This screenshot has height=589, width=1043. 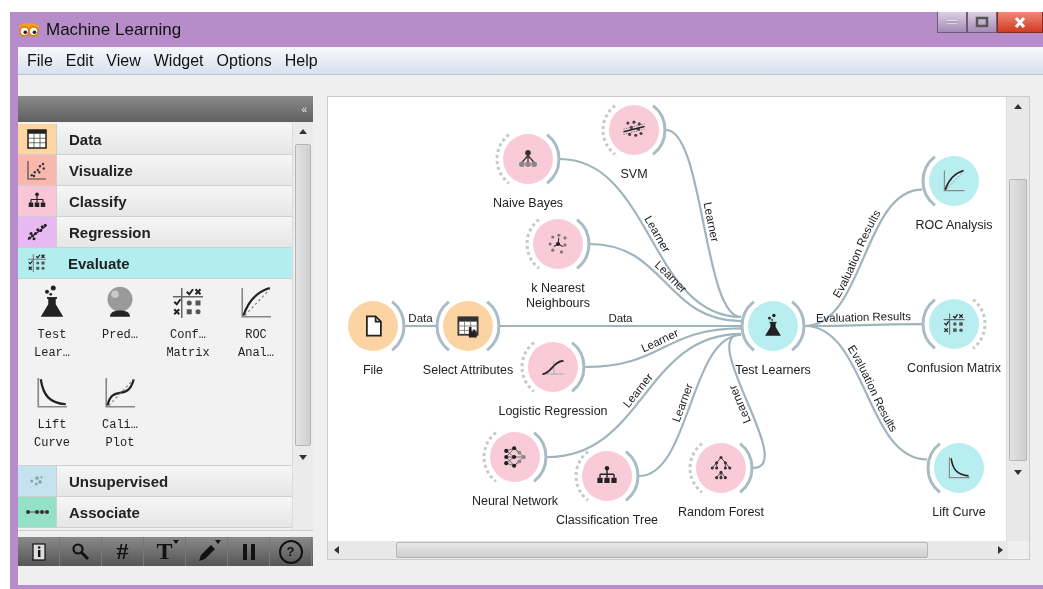 I want to click on sigmoid-curve-icon, so click(x=553, y=367).